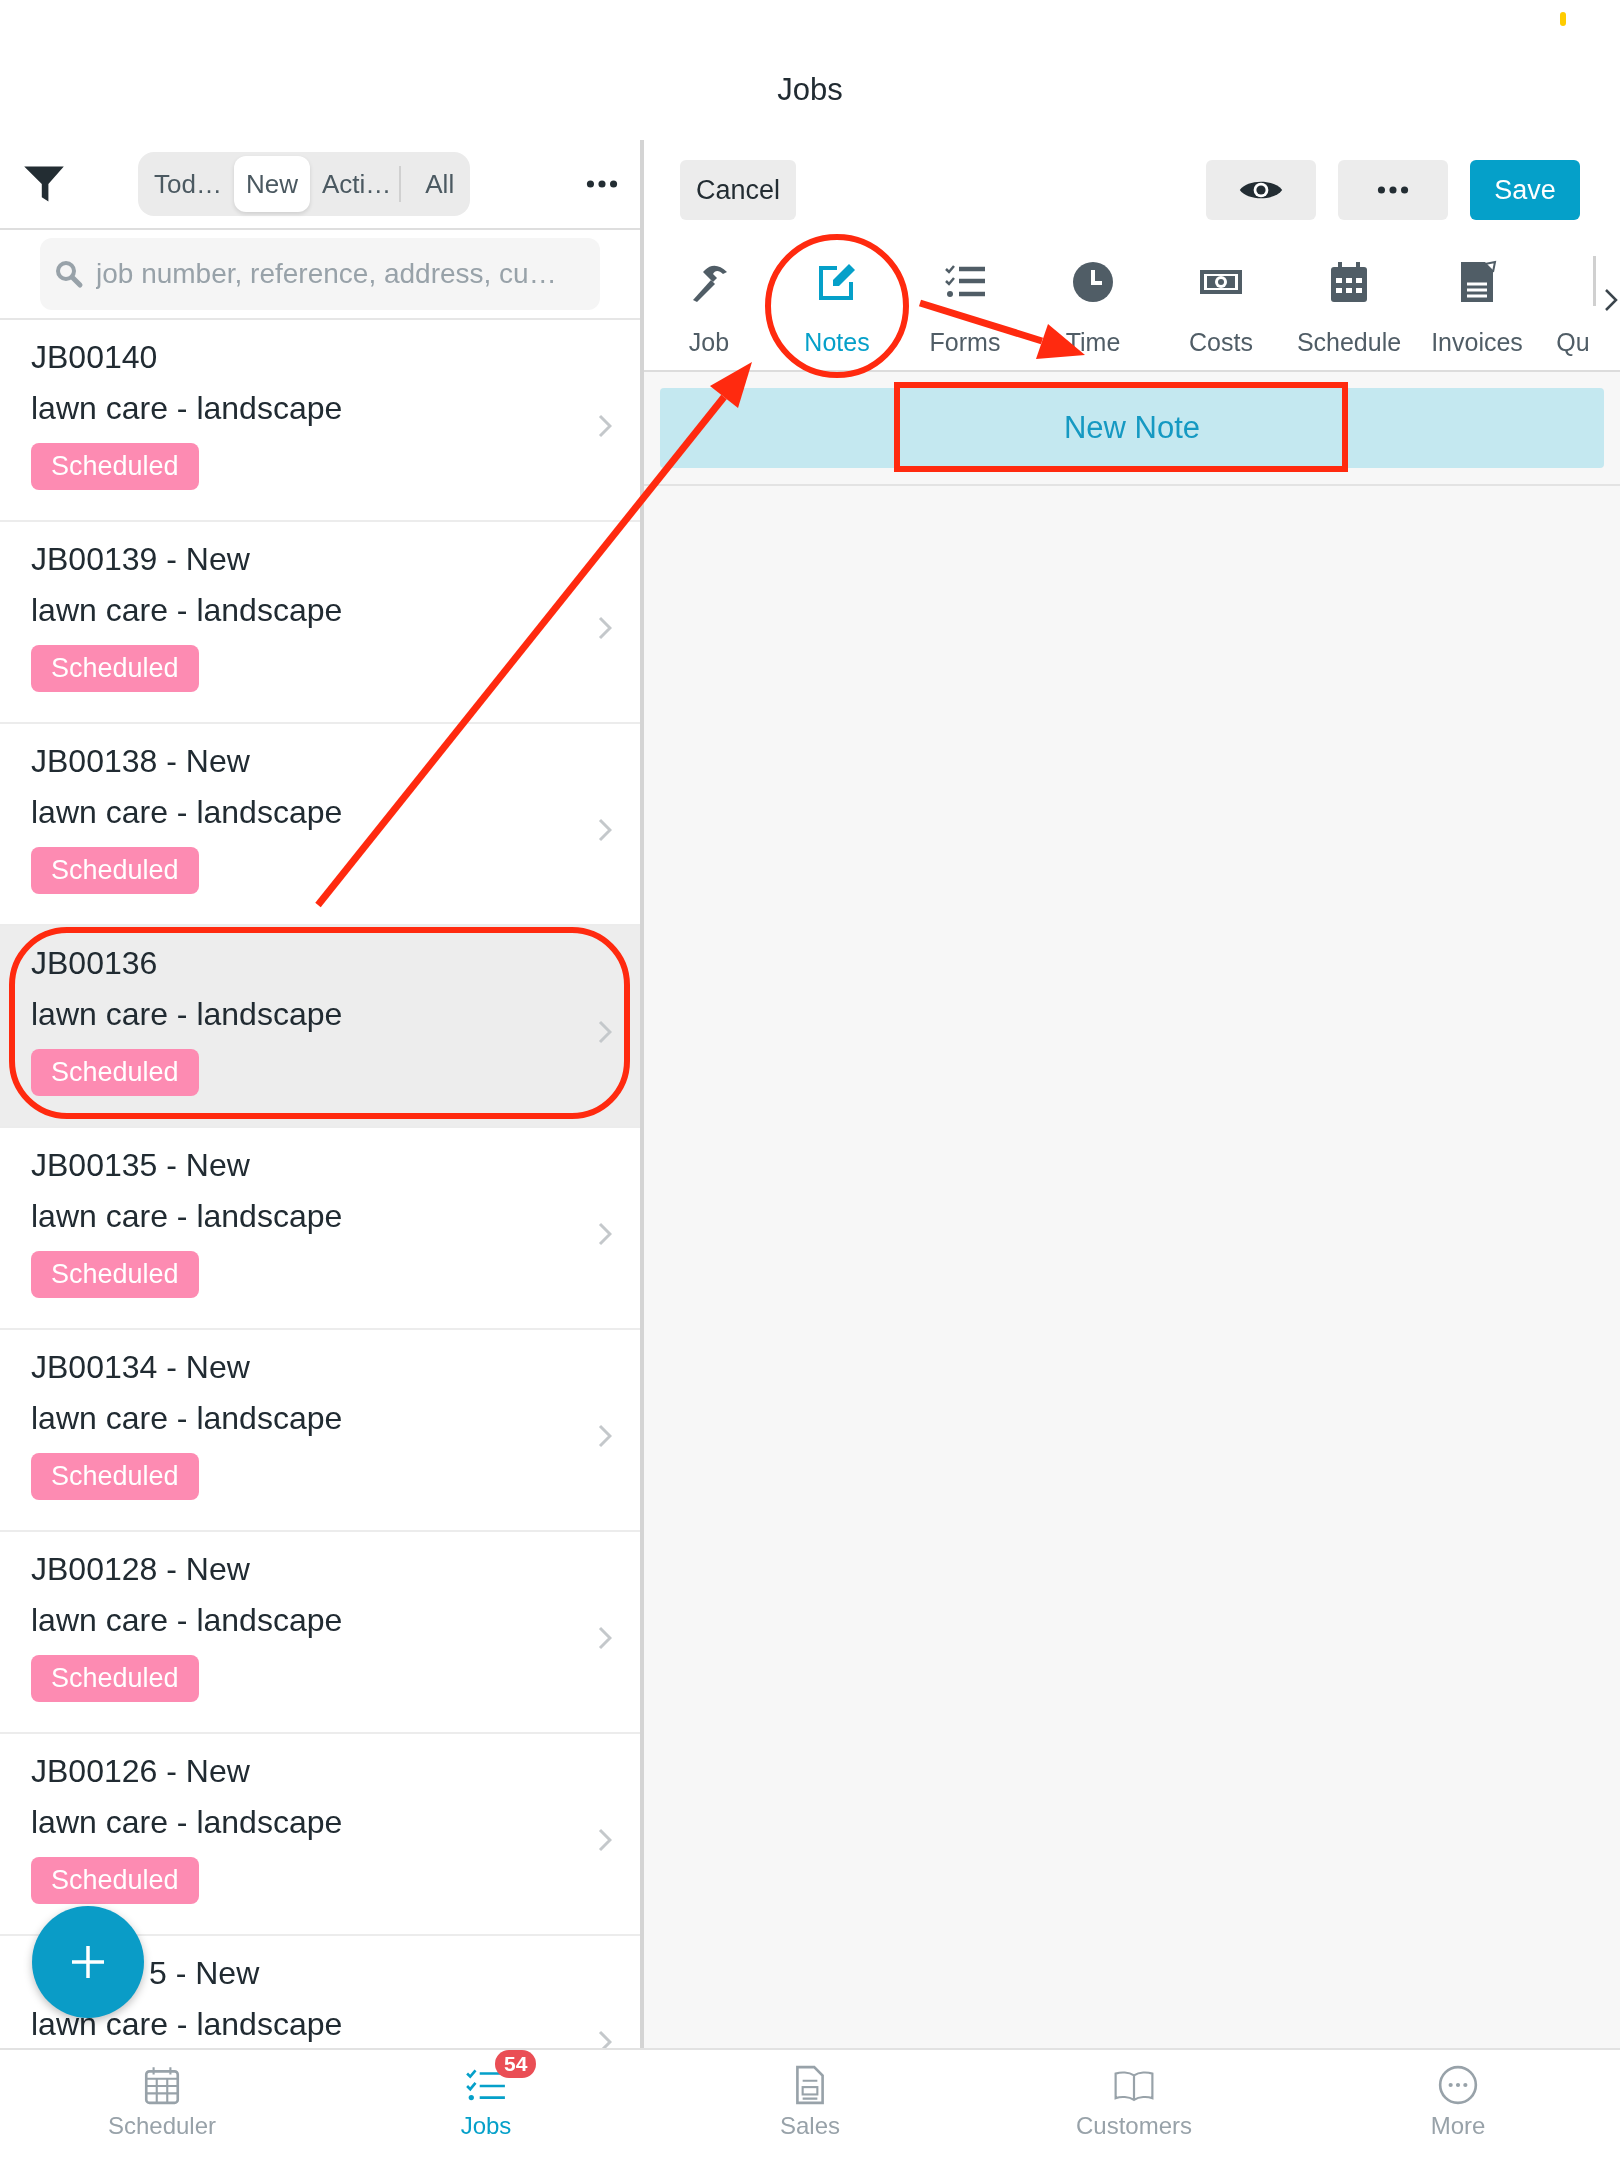 This screenshot has height=2160, width=1620. I want to click on job-row: JB00135 - New lawn care - landscape Scheduled, so click(320, 1229).